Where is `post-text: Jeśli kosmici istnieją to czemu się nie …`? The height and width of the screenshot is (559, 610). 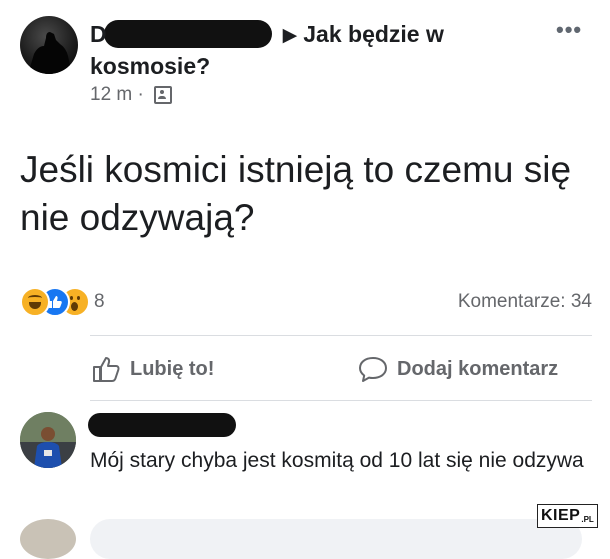
post-text: Jeśli kosmici istnieją to czemu się nie … is located at coordinates (296, 193).